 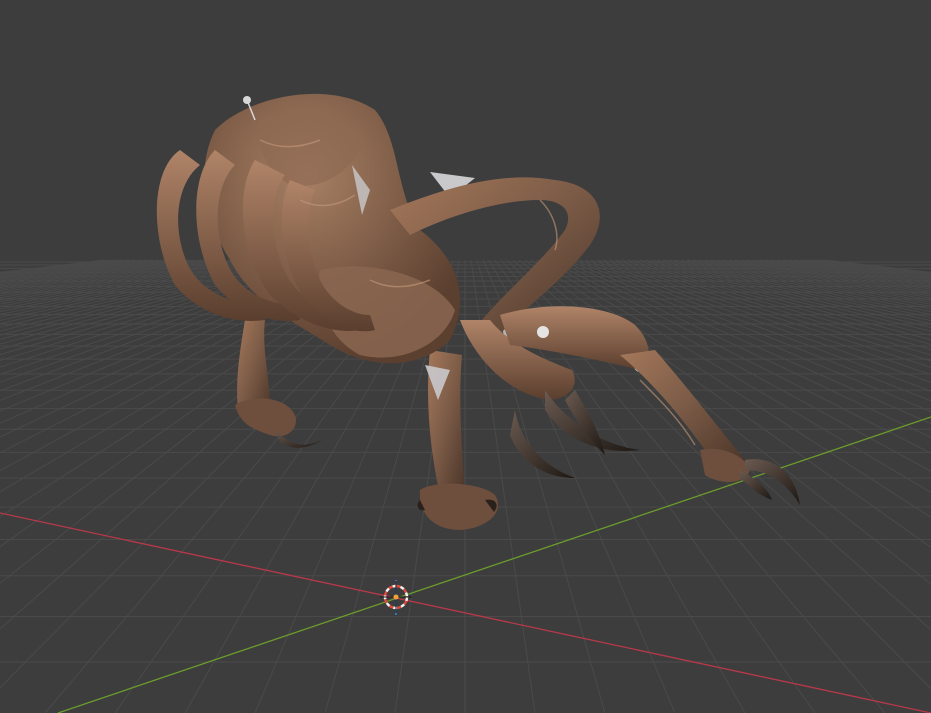 I want to click on bone-tip-leg, so click(x=543, y=332).